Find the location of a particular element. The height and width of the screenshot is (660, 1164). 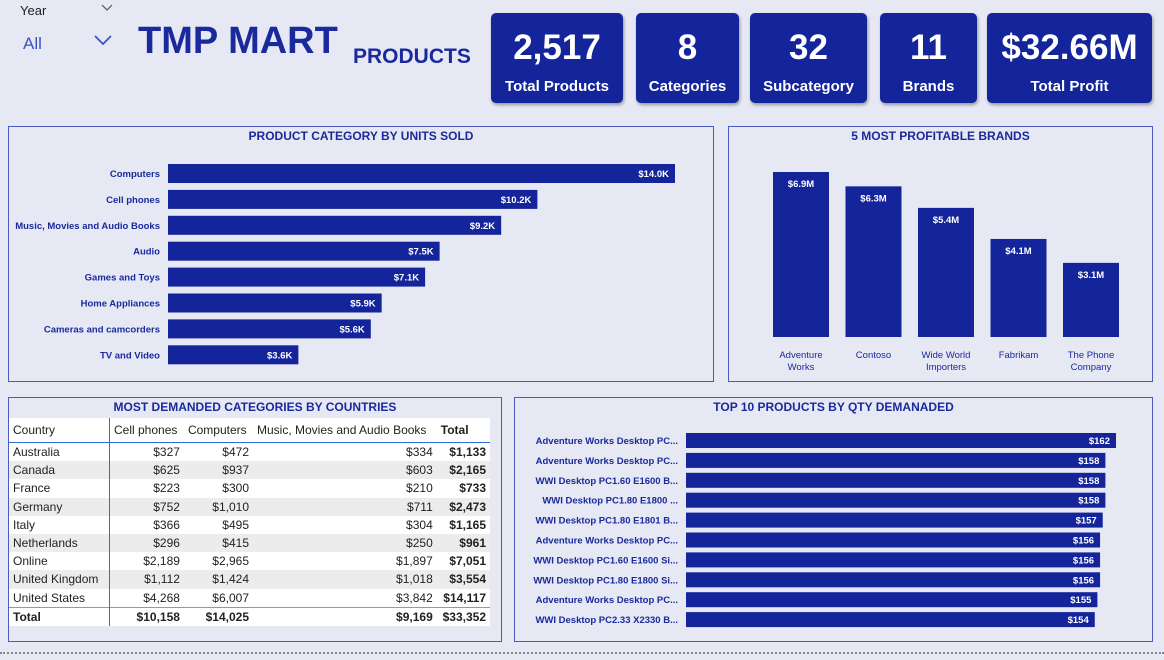

panel-title: MOST DEMANDED CATEGORIES BY COUNTRIES is located at coordinates (255, 407).